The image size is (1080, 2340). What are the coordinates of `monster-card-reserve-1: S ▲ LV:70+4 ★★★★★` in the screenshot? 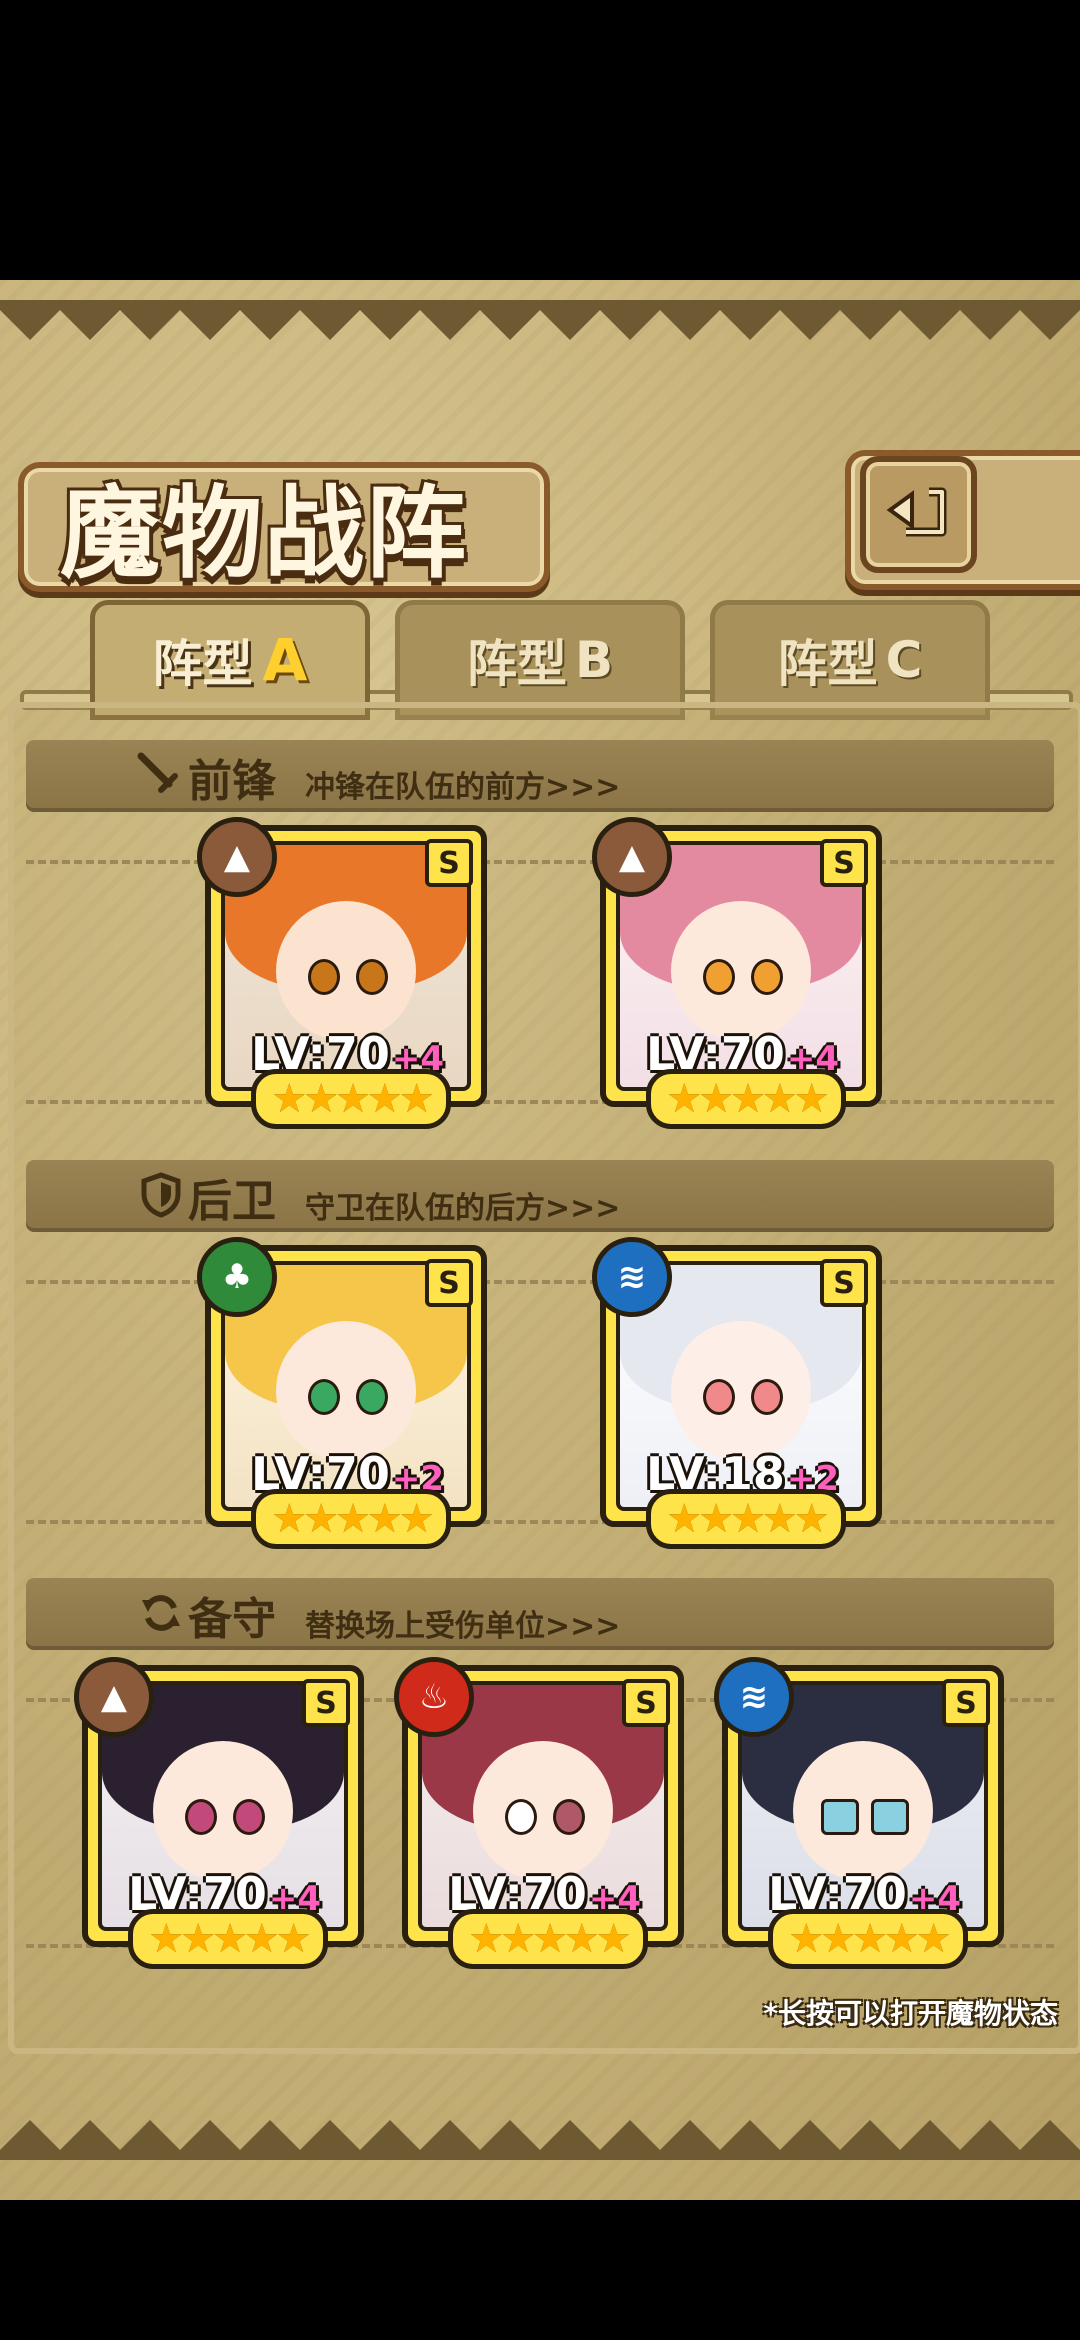 It's located at (219, 1813).